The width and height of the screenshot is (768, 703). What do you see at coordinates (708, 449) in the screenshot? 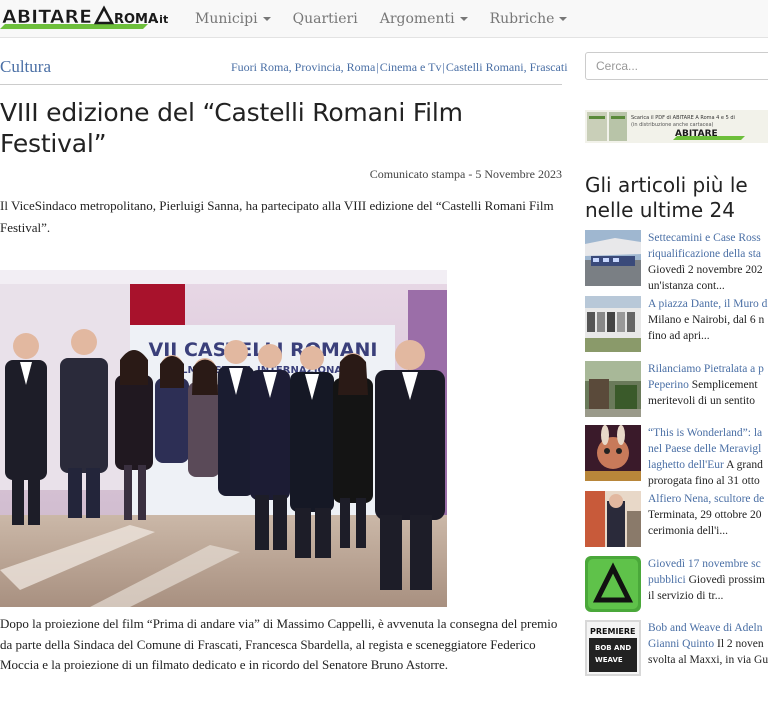
I see `article-link: nel Paese delle Meravigl` at bounding box center [708, 449].